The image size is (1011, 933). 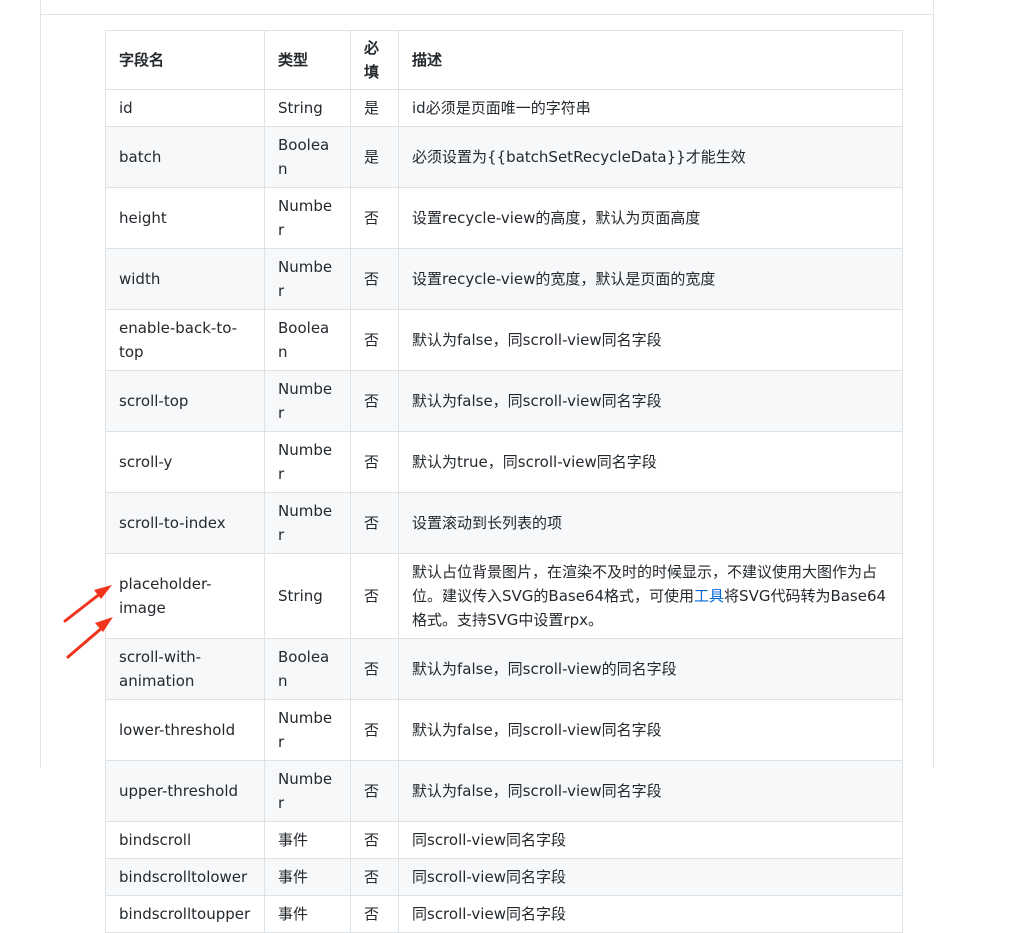 I want to click on cell-name: lower-threshold, so click(x=185, y=730).